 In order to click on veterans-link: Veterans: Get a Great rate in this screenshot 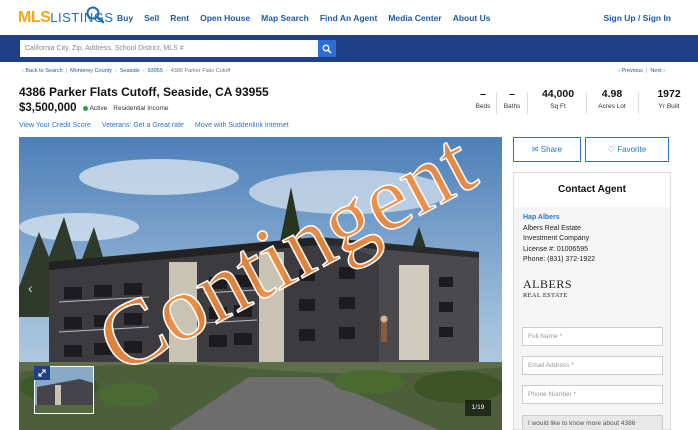, I will do `click(143, 125)`.